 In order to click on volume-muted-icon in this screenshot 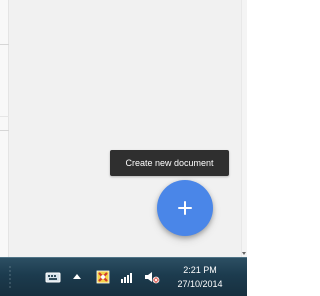, I will do `click(152, 277)`.